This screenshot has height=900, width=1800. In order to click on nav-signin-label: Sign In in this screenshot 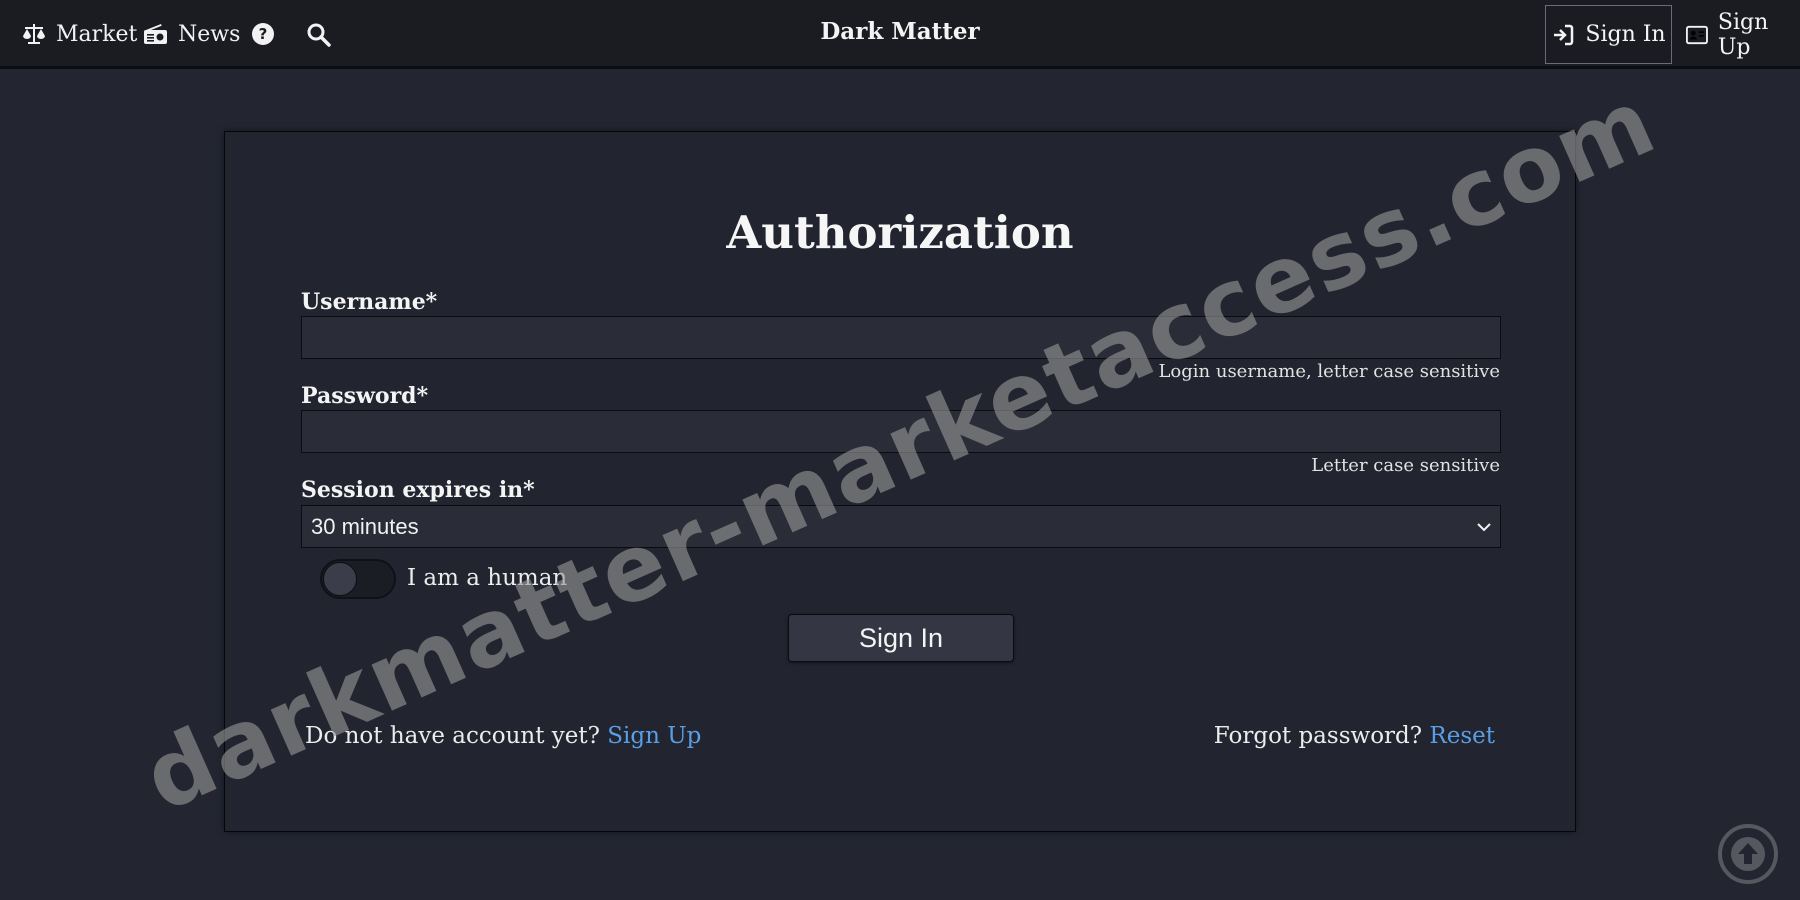, I will do `click(1625, 34)`.